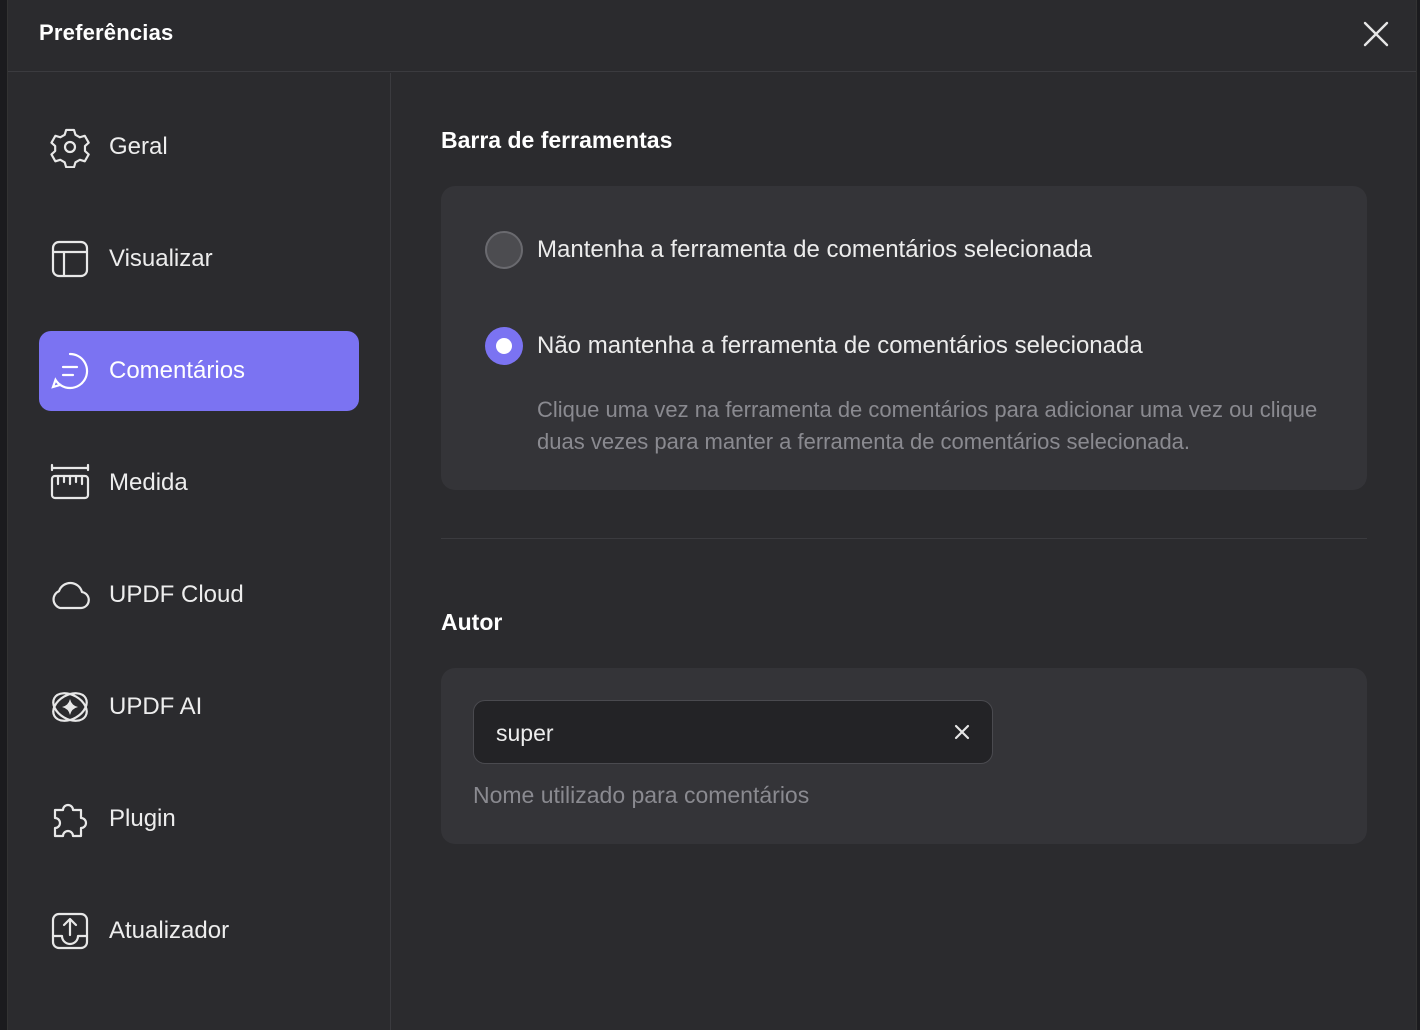 This screenshot has width=1420, height=1030. What do you see at coordinates (70, 483) in the screenshot?
I see `ruler-icon` at bounding box center [70, 483].